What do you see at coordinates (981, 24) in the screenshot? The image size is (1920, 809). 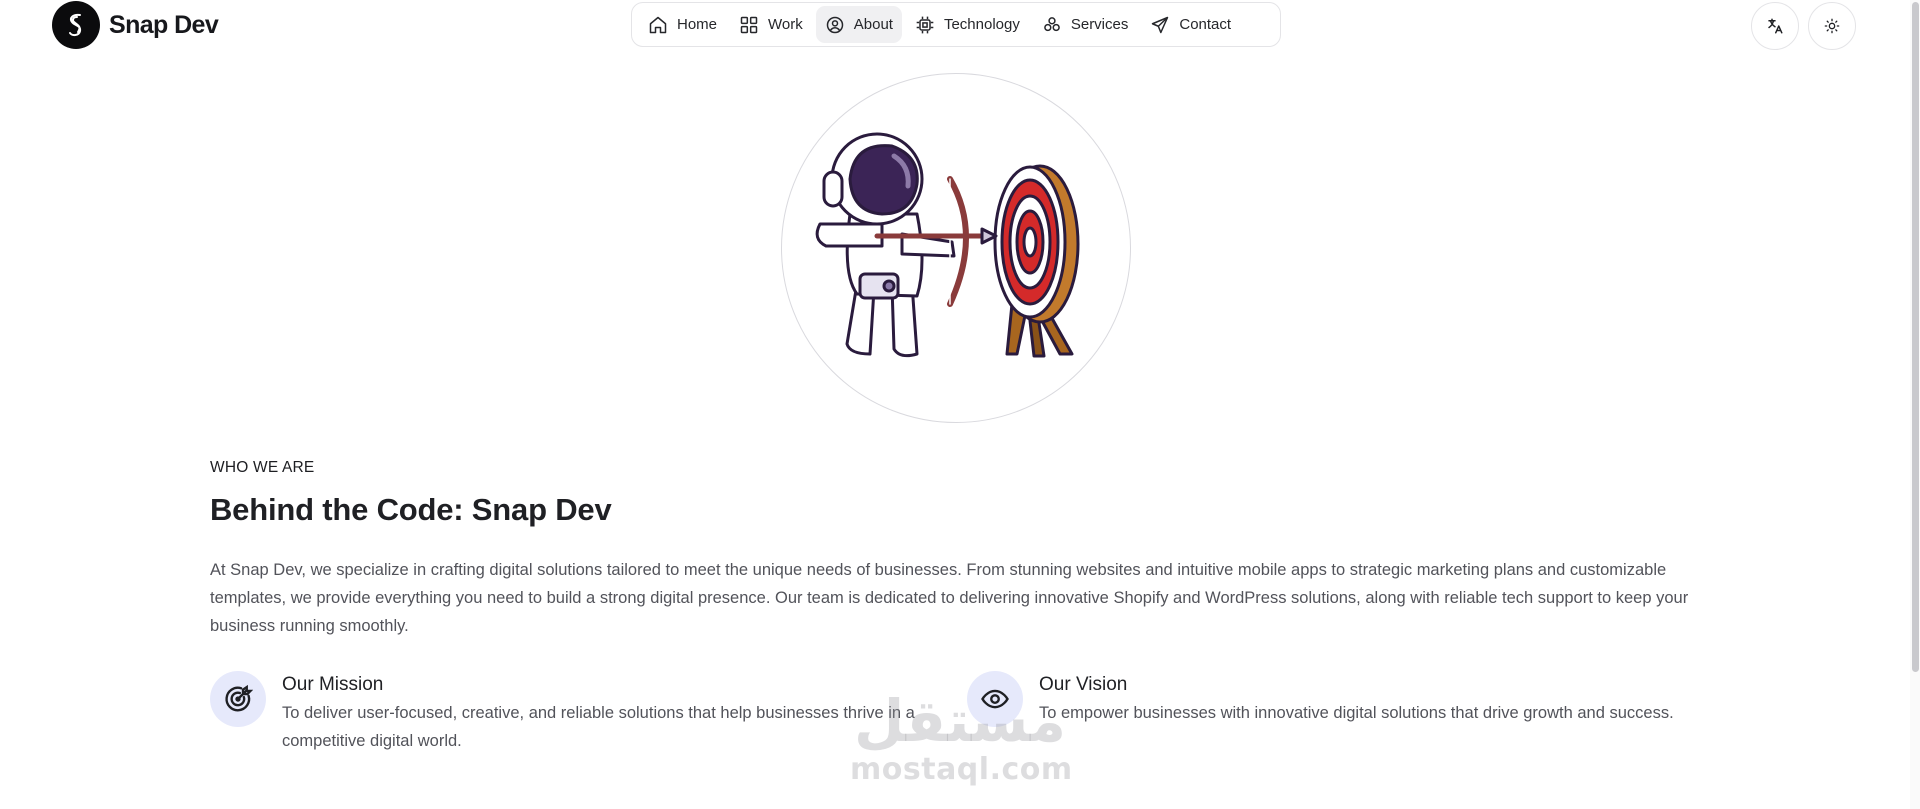 I see `nav-label-technology: Technology` at bounding box center [981, 24].